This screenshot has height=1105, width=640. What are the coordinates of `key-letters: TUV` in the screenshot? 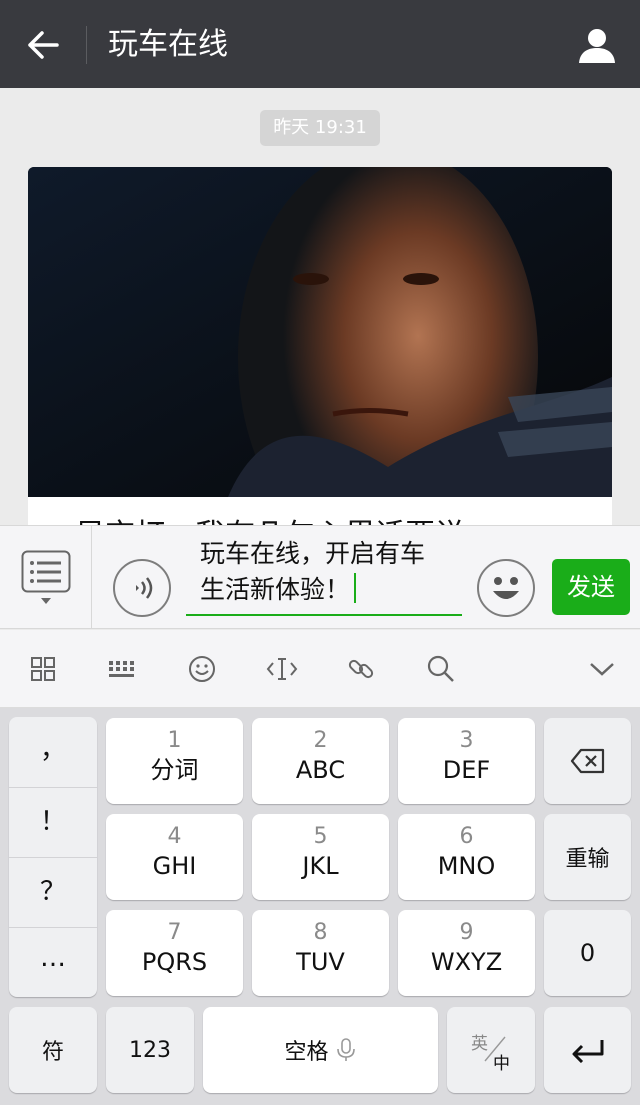 It's located at (320, 962).